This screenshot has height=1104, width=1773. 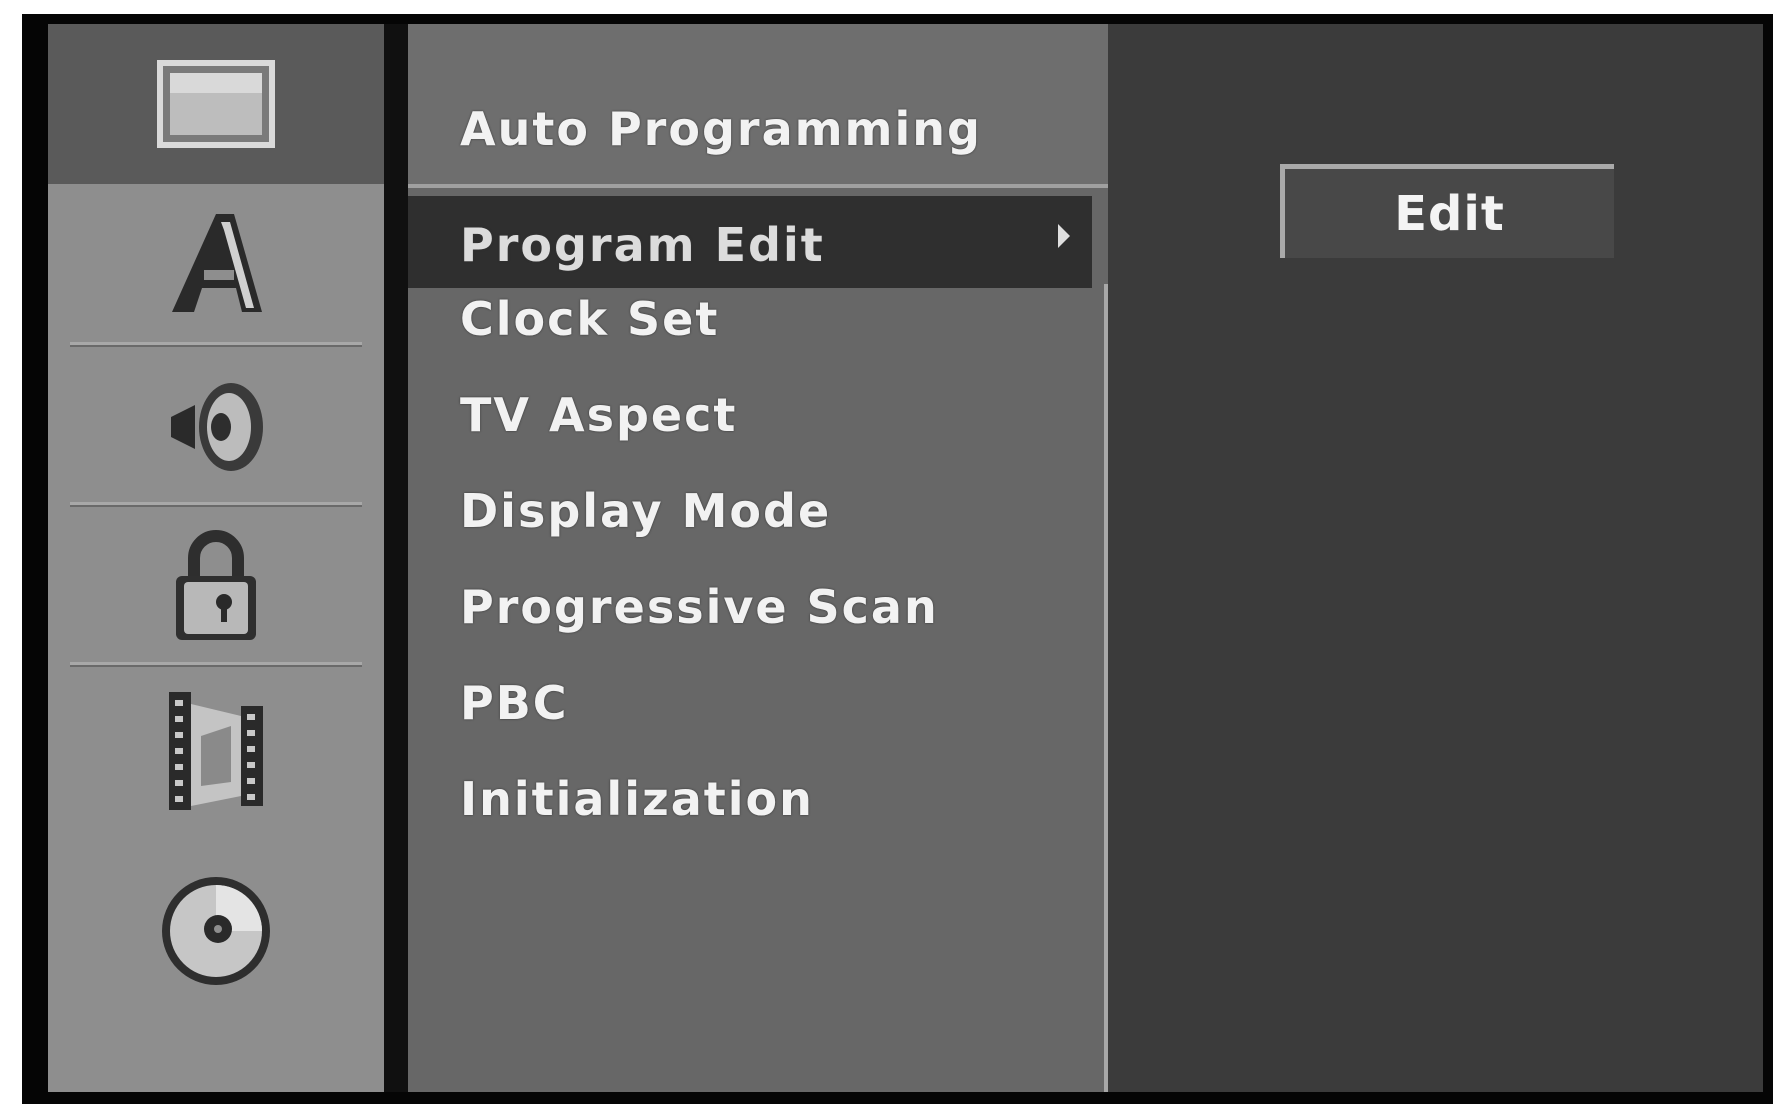 What do you see at coordinates (721, 129) in the screenshot?
I see `menu-item-auto-programming: Auto Programming` at bounding box center [721, 129].